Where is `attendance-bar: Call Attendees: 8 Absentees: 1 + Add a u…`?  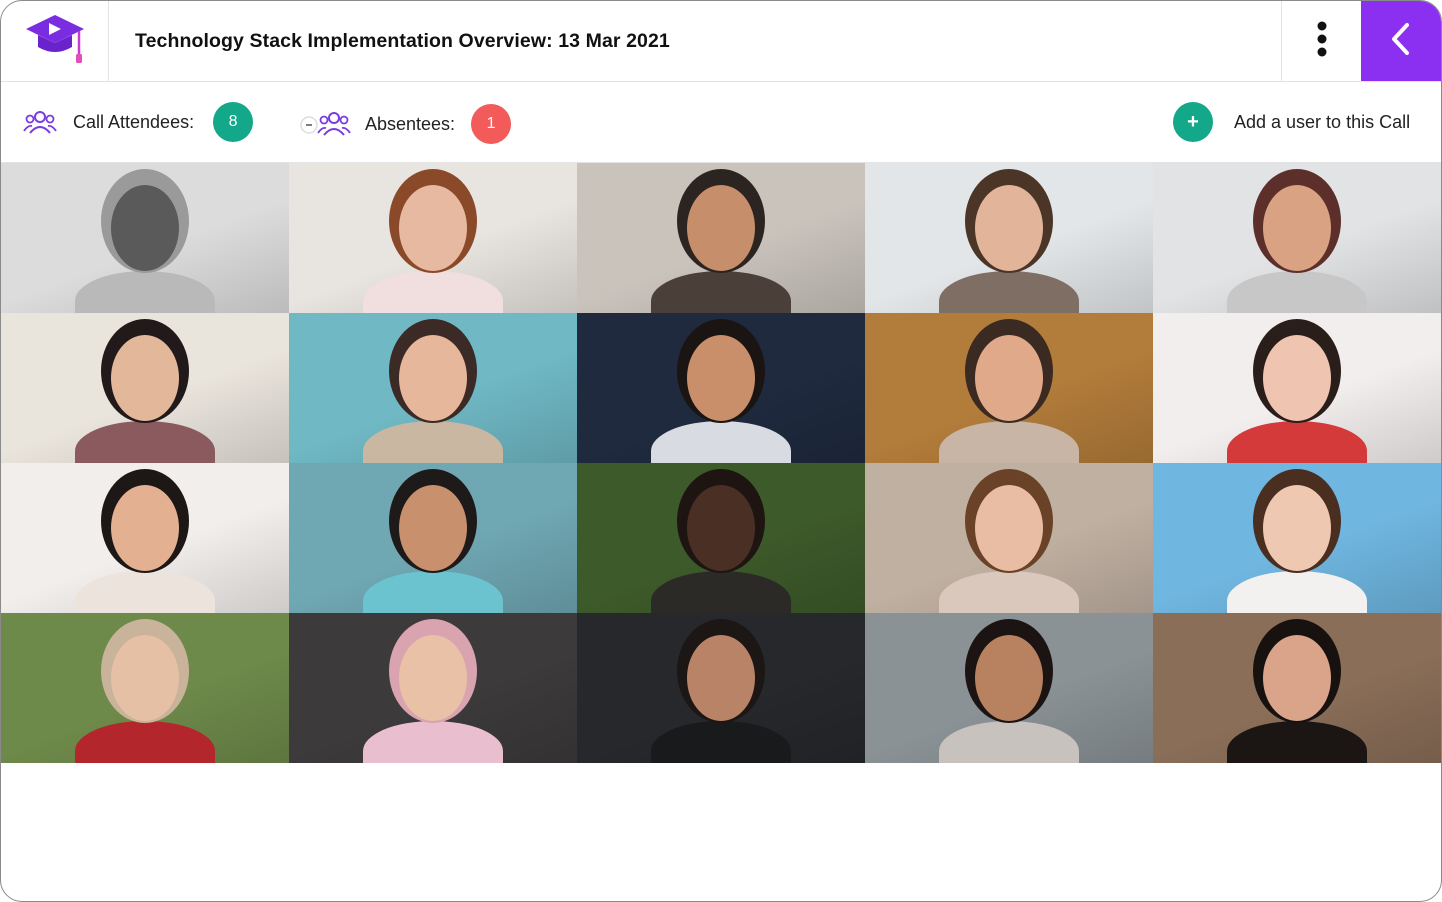
attendance-bar: Call Attendees: 8 Absentees: 1 + Add a u… is located at coordinates (721, 122).